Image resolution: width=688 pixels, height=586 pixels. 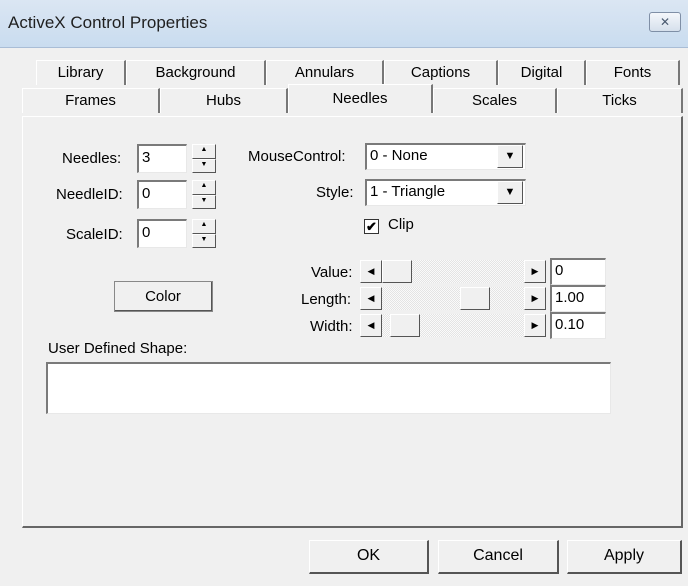 What do you see at coordinates (332, 272) in the screenshot?
I see `value-label: Value:` at bounding box center [332, 272].